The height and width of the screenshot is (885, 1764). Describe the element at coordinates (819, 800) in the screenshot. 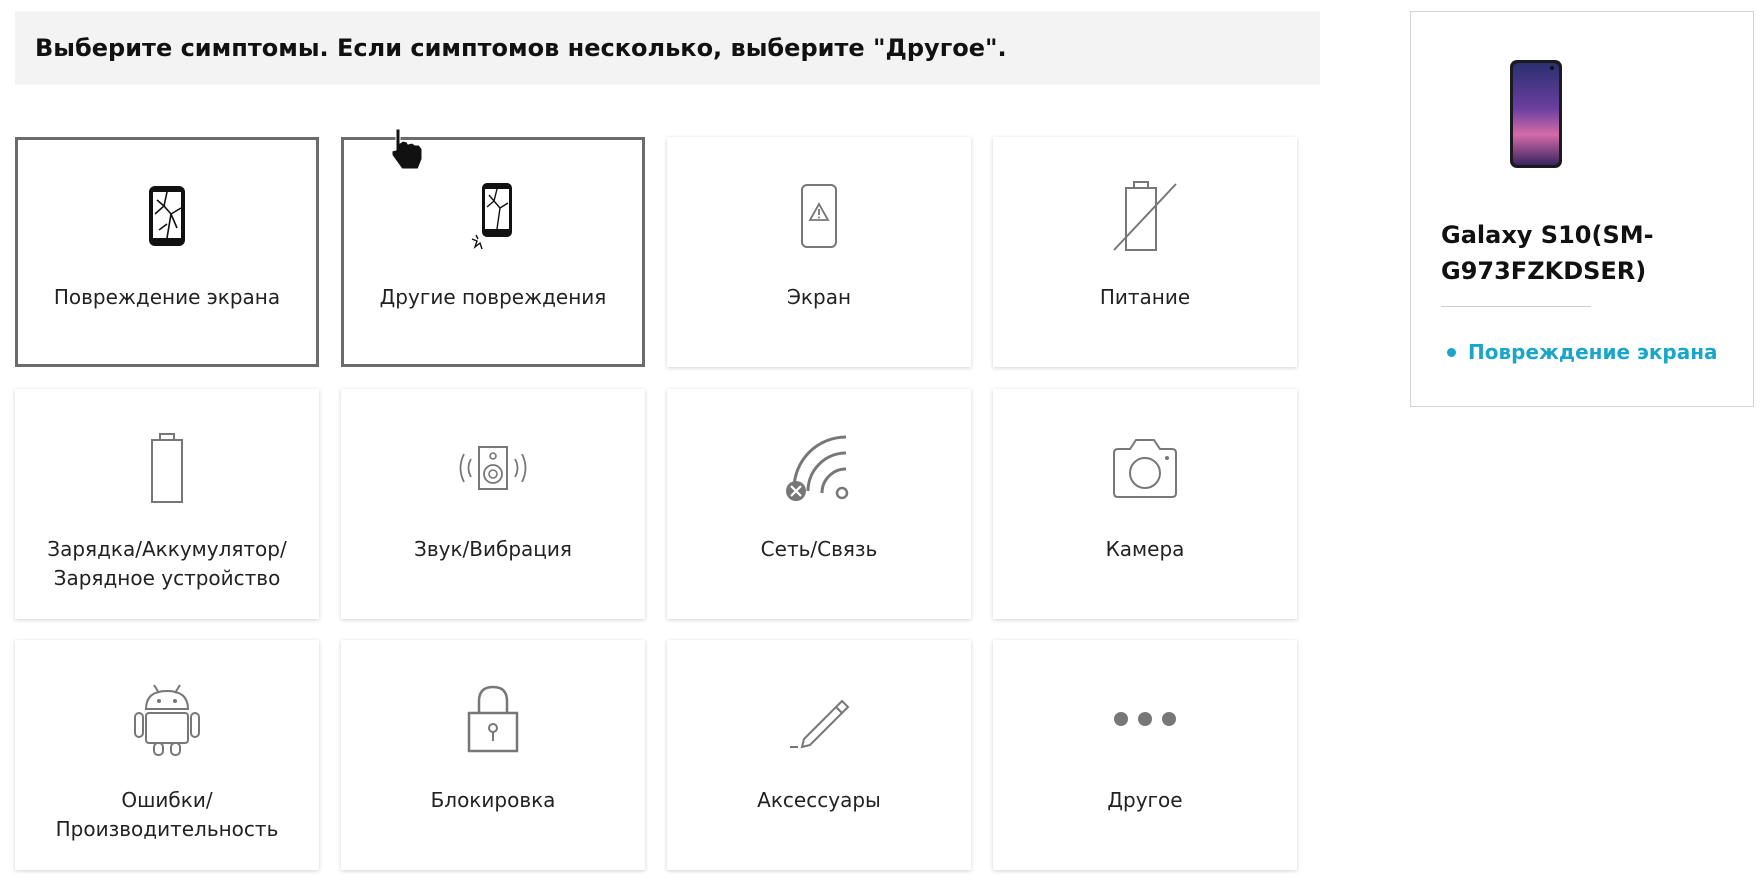

I see `symptom-label: Аксессуары` at that location.